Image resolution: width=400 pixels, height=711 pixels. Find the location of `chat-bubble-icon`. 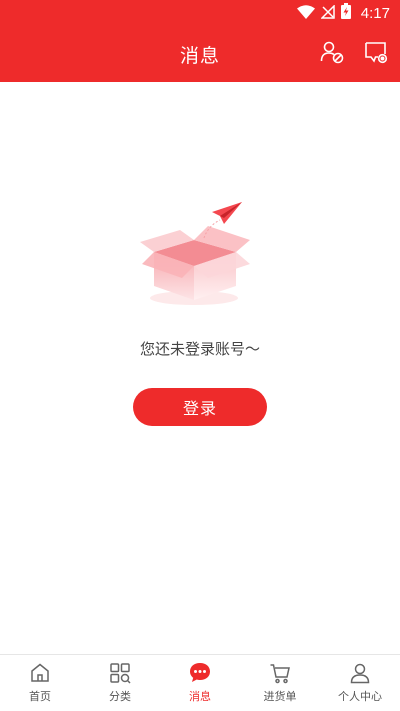

chat-bubble-icon is located at coordinates (200, 673).